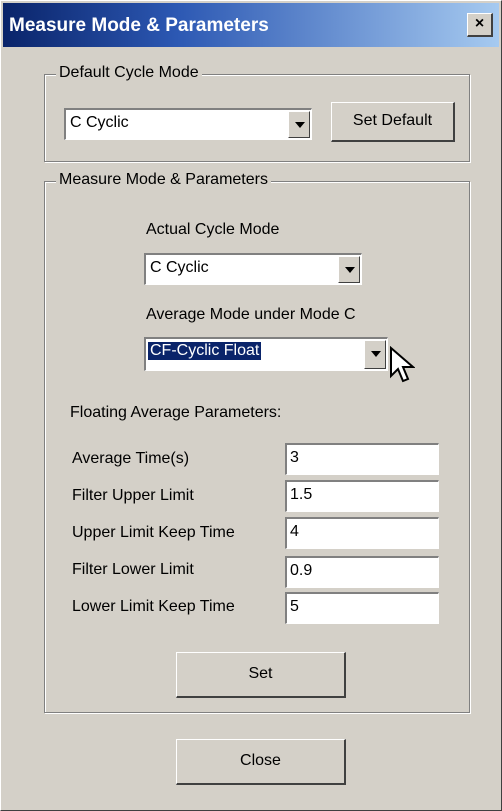  What do you see at coordinates (362, 608) in the screenshot?
I see `lower-limit-keep-time-field: 5` at bounding box center [362, 608].